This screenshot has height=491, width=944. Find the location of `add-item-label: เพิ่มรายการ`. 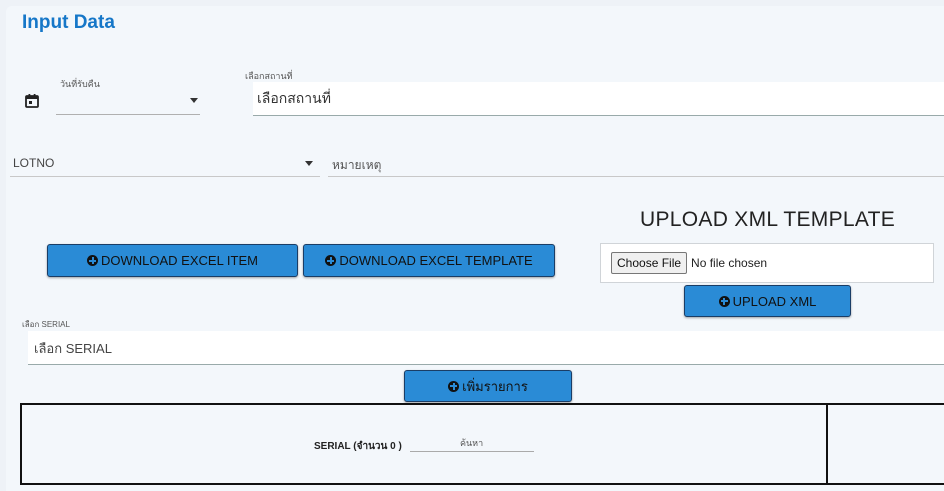

add-item-label: เพิ่มรายการ is located at coordinates (495, 386).